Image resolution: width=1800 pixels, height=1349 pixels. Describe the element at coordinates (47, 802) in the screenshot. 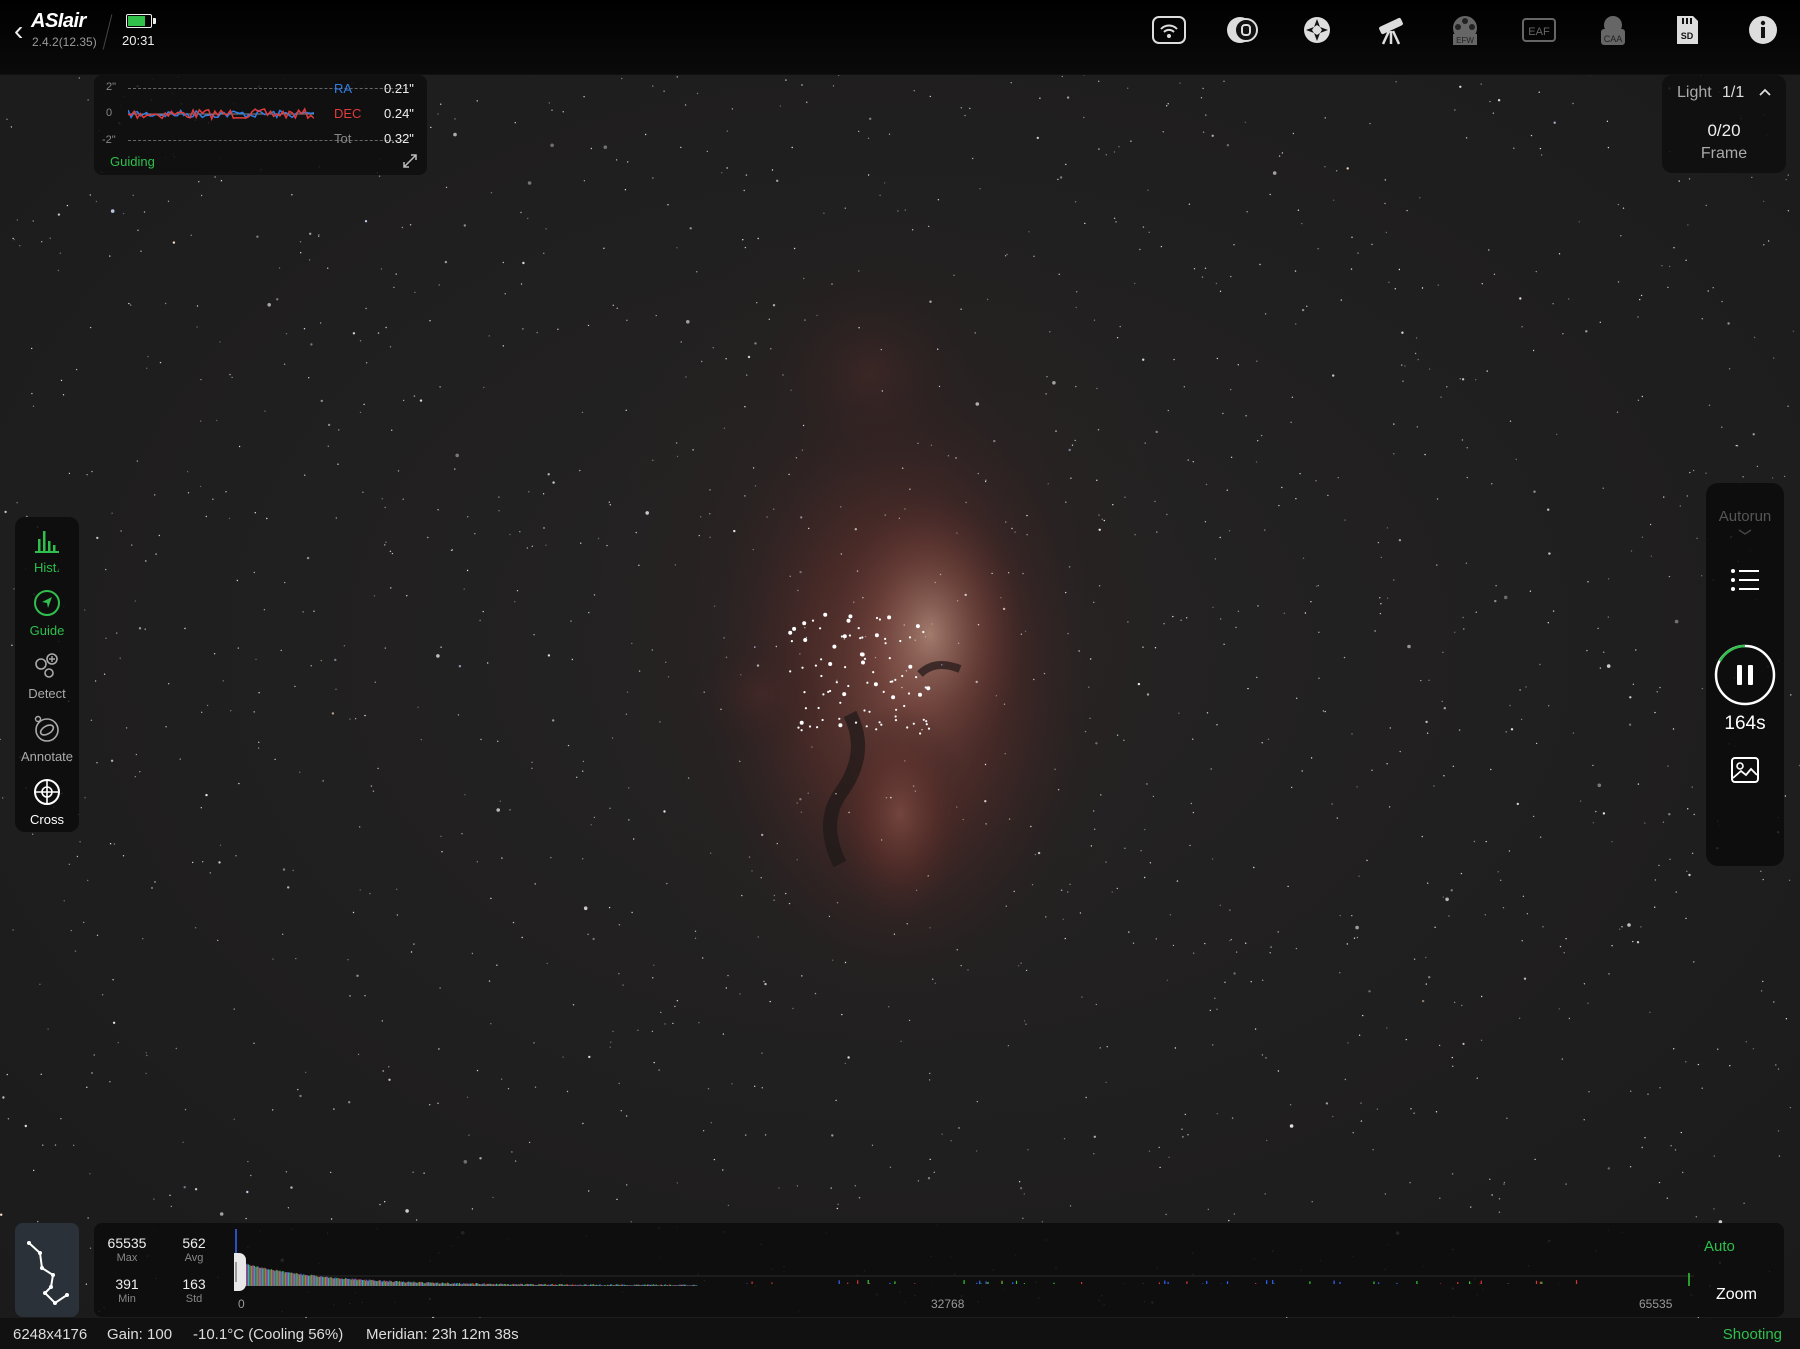

I see `cross-tool-button: Cross` at that location.